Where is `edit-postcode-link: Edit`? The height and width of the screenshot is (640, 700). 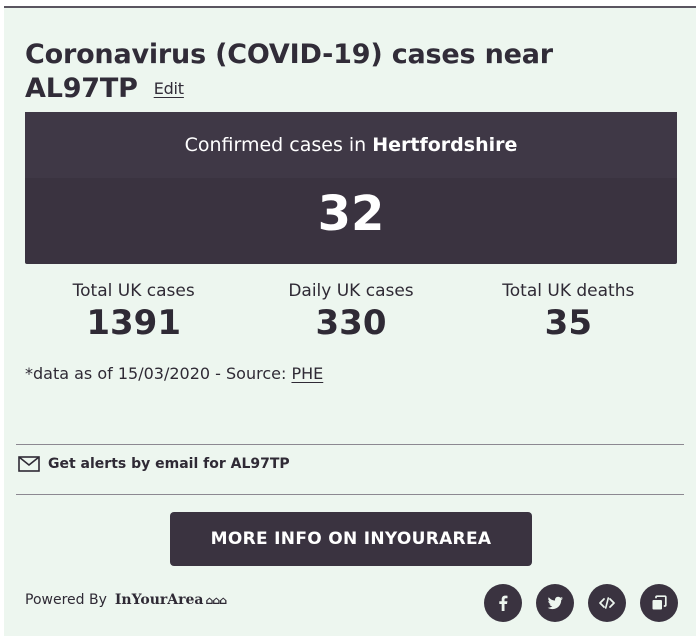
edit-postcode-link: Edit is located at coordinates (169, 89).